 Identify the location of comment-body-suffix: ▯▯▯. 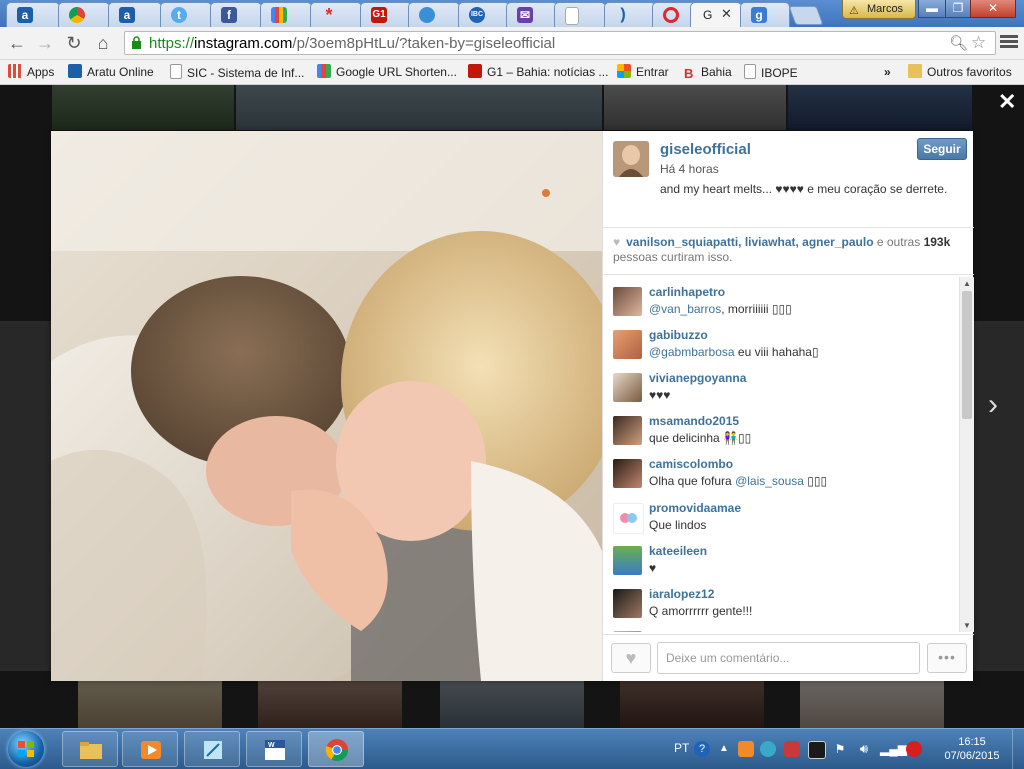
(815, 481).